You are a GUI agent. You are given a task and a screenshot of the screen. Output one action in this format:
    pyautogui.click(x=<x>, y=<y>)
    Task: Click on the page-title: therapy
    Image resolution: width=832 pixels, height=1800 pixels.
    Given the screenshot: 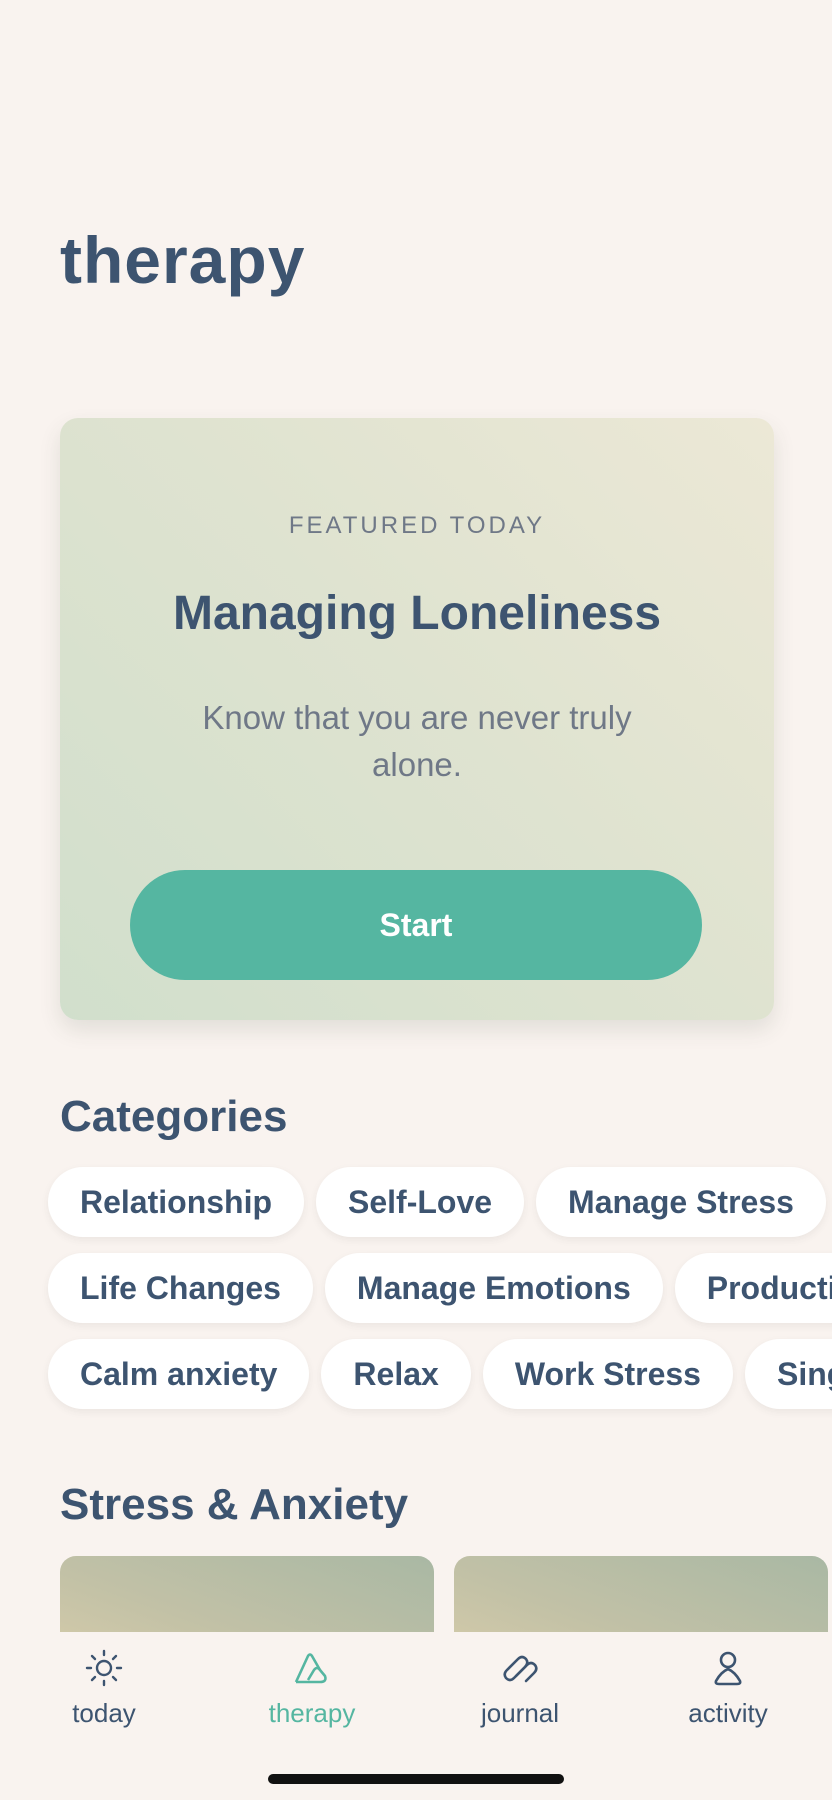 What is the action you would take?
    pyautogui.click(x=183, y=260)
    